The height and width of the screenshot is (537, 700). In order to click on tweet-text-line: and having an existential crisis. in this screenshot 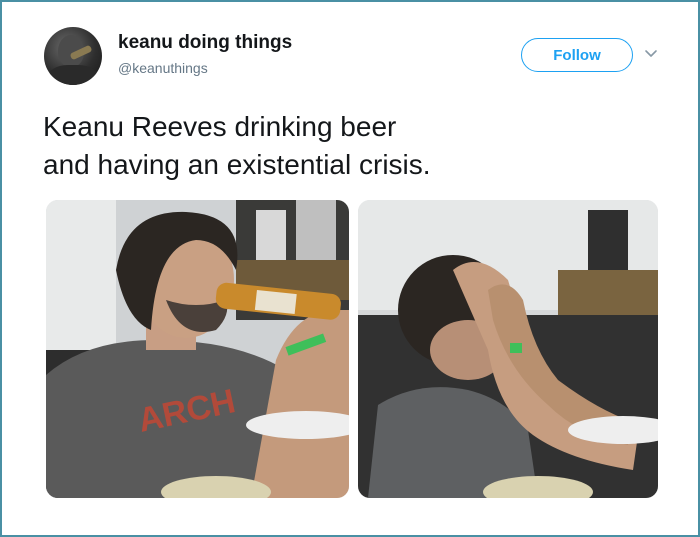, I will do `click(237, 164)`.